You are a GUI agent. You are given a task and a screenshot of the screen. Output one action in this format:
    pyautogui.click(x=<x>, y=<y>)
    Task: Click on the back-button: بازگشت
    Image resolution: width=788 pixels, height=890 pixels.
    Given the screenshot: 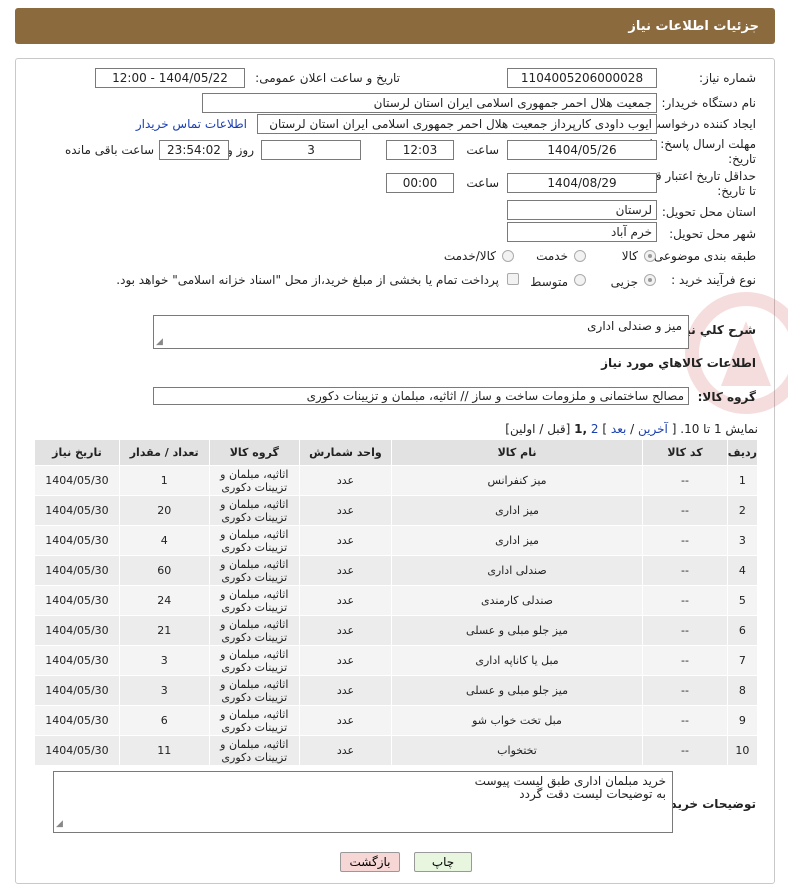 What is the action you would take?
    pyautogui.click(x=370, y=862)
    